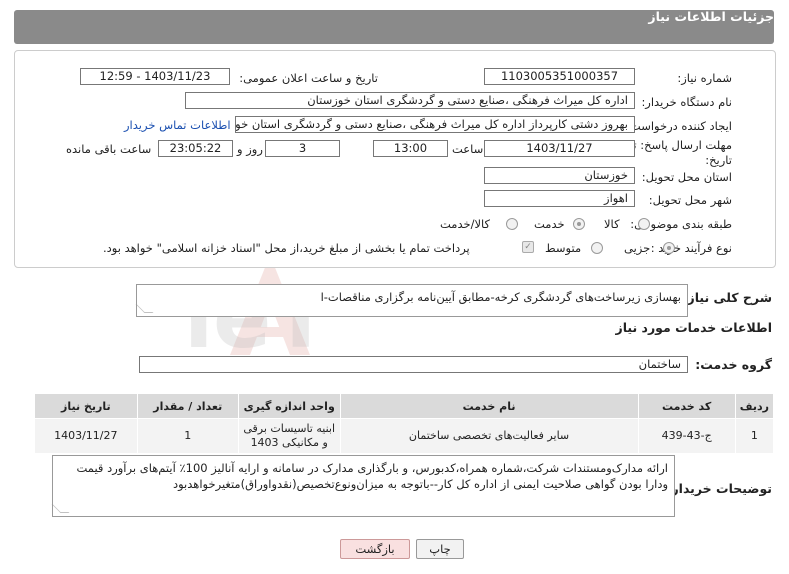  I want to click on remaining-time-field: 23:05:22, so click(195, 148).